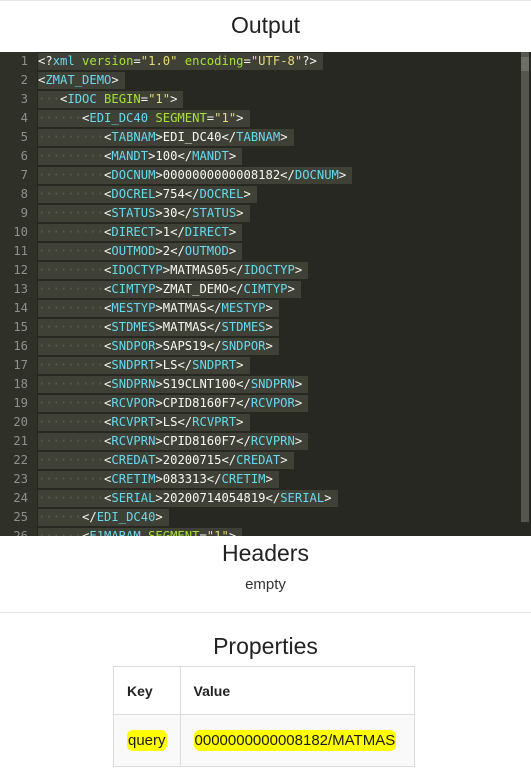 The height and width of the screenshot is (774, 531). Describe the element at coordinates (173, 441) in the screenshot. I see `code-text: ·········<RCVPRN>CPID8160F7</RCVPRN>` at that location.